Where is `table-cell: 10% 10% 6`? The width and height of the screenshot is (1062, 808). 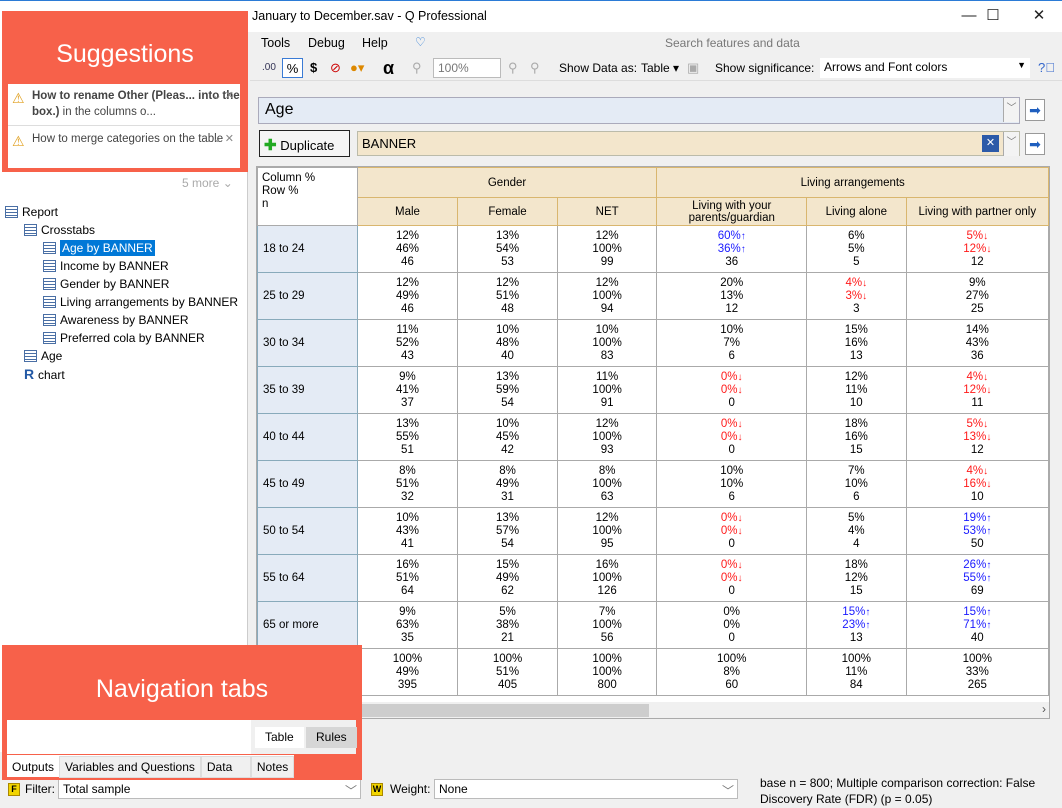
table-cell: 10% 10% 6 is located at coordinates (732, 484).